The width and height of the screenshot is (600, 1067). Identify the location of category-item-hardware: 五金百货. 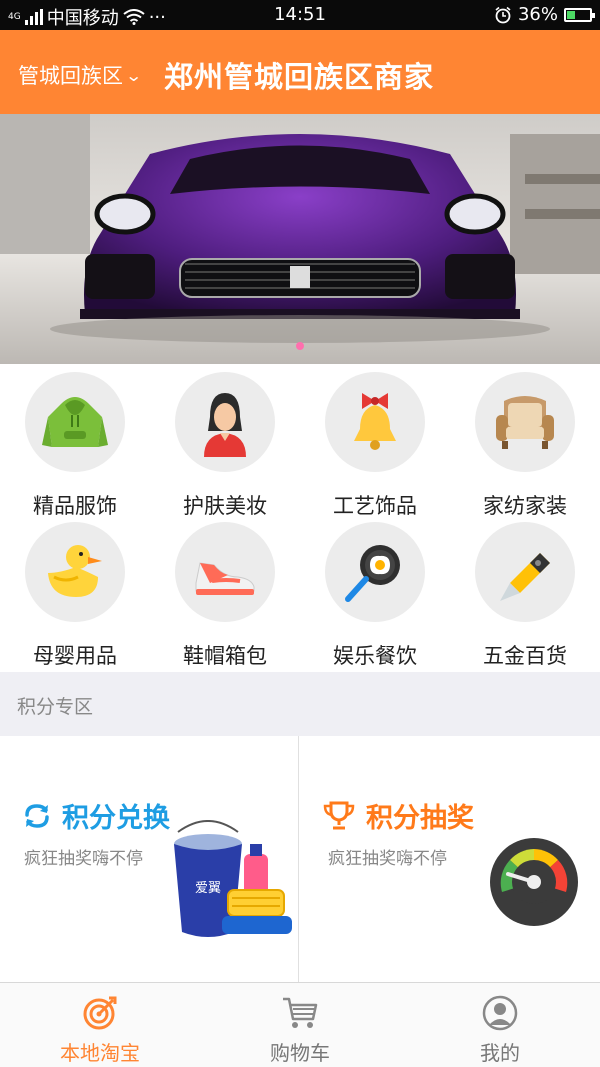
(525, 596).